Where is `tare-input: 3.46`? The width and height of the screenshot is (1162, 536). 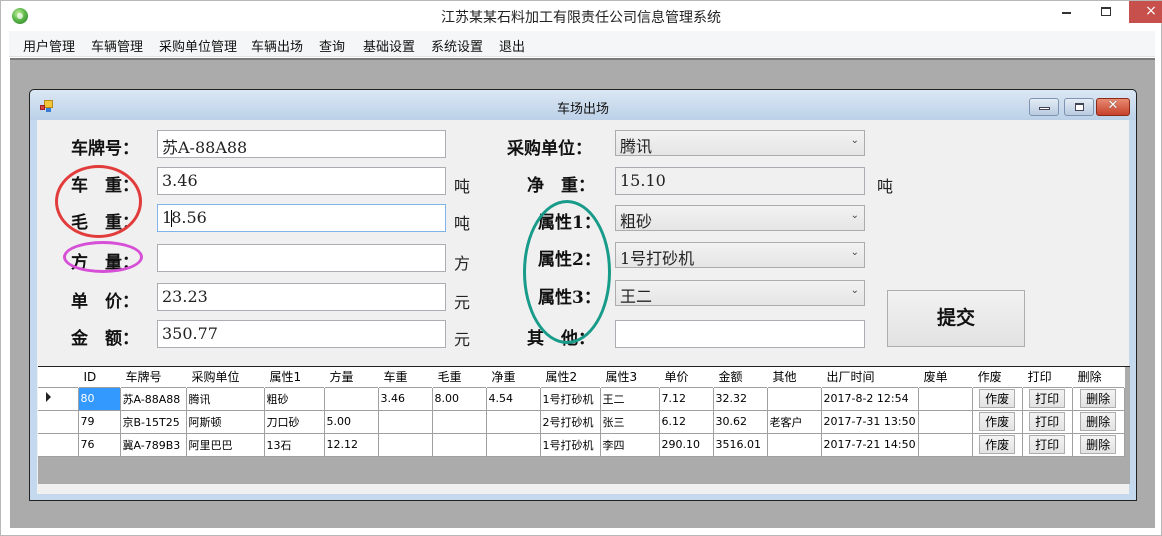 tare-input: 3.46 is located at coordinates (301, 181).